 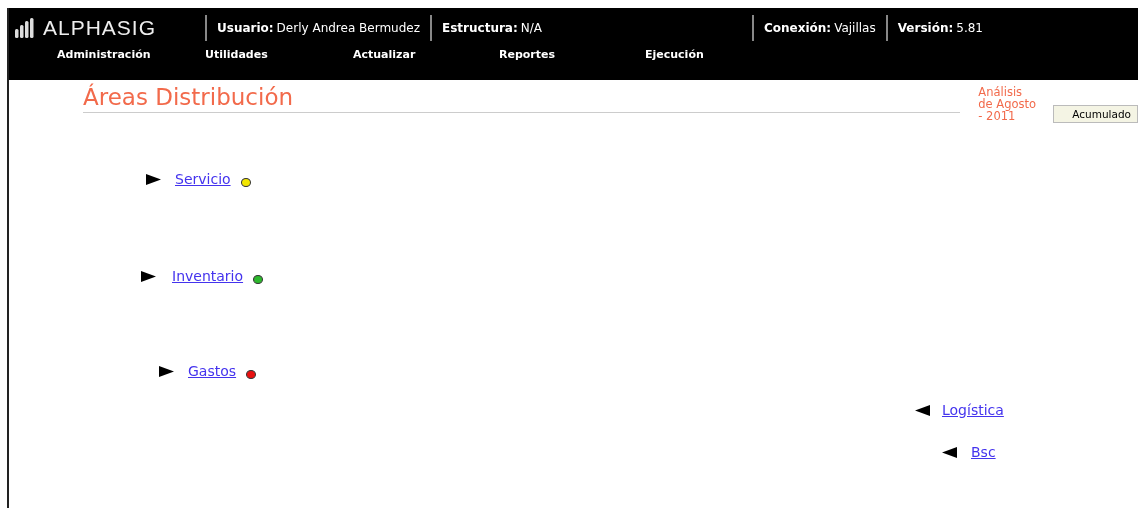 What do you see at coordinates (212, 371) in the screenshot?
I see `area-link: Gastos` at bounding box center [212, 371].